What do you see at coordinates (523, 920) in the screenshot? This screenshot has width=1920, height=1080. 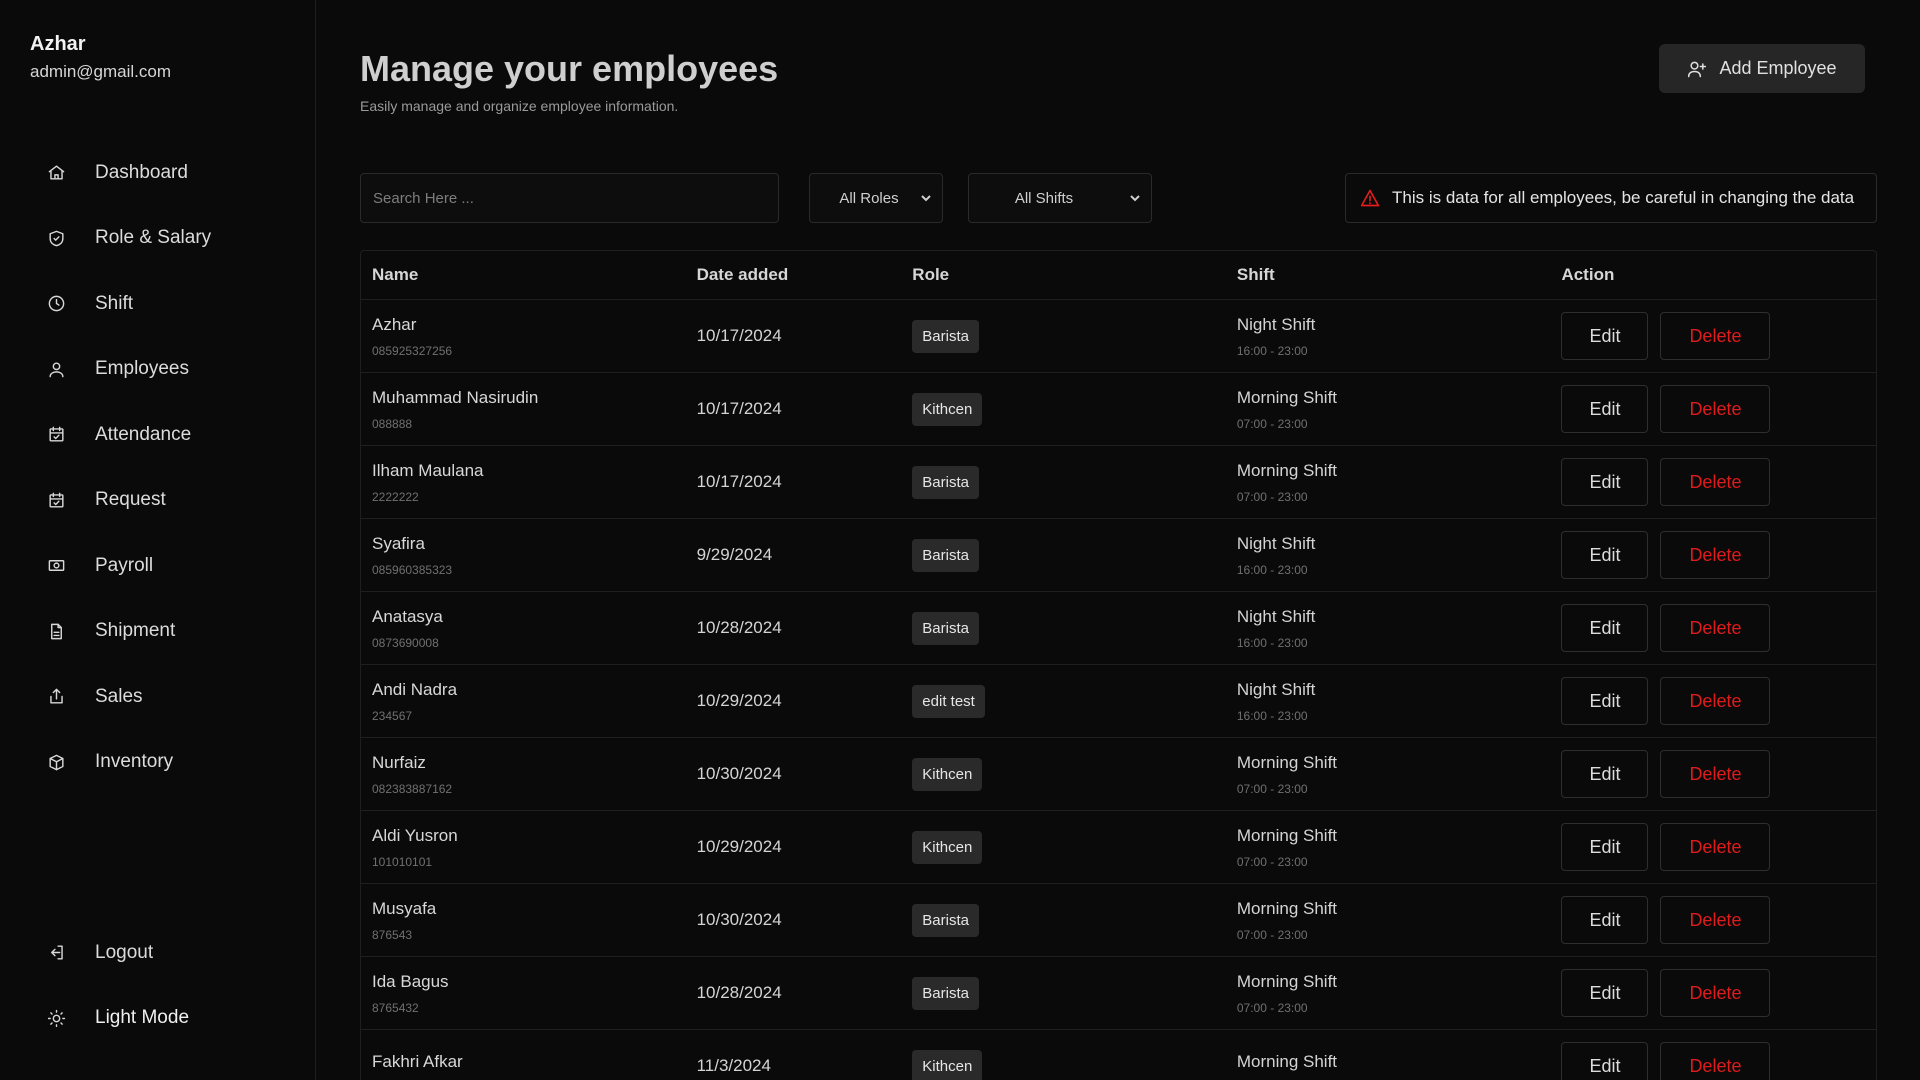 I see `name-cell: Musyafa 876543` at bounding box center [523, 920].